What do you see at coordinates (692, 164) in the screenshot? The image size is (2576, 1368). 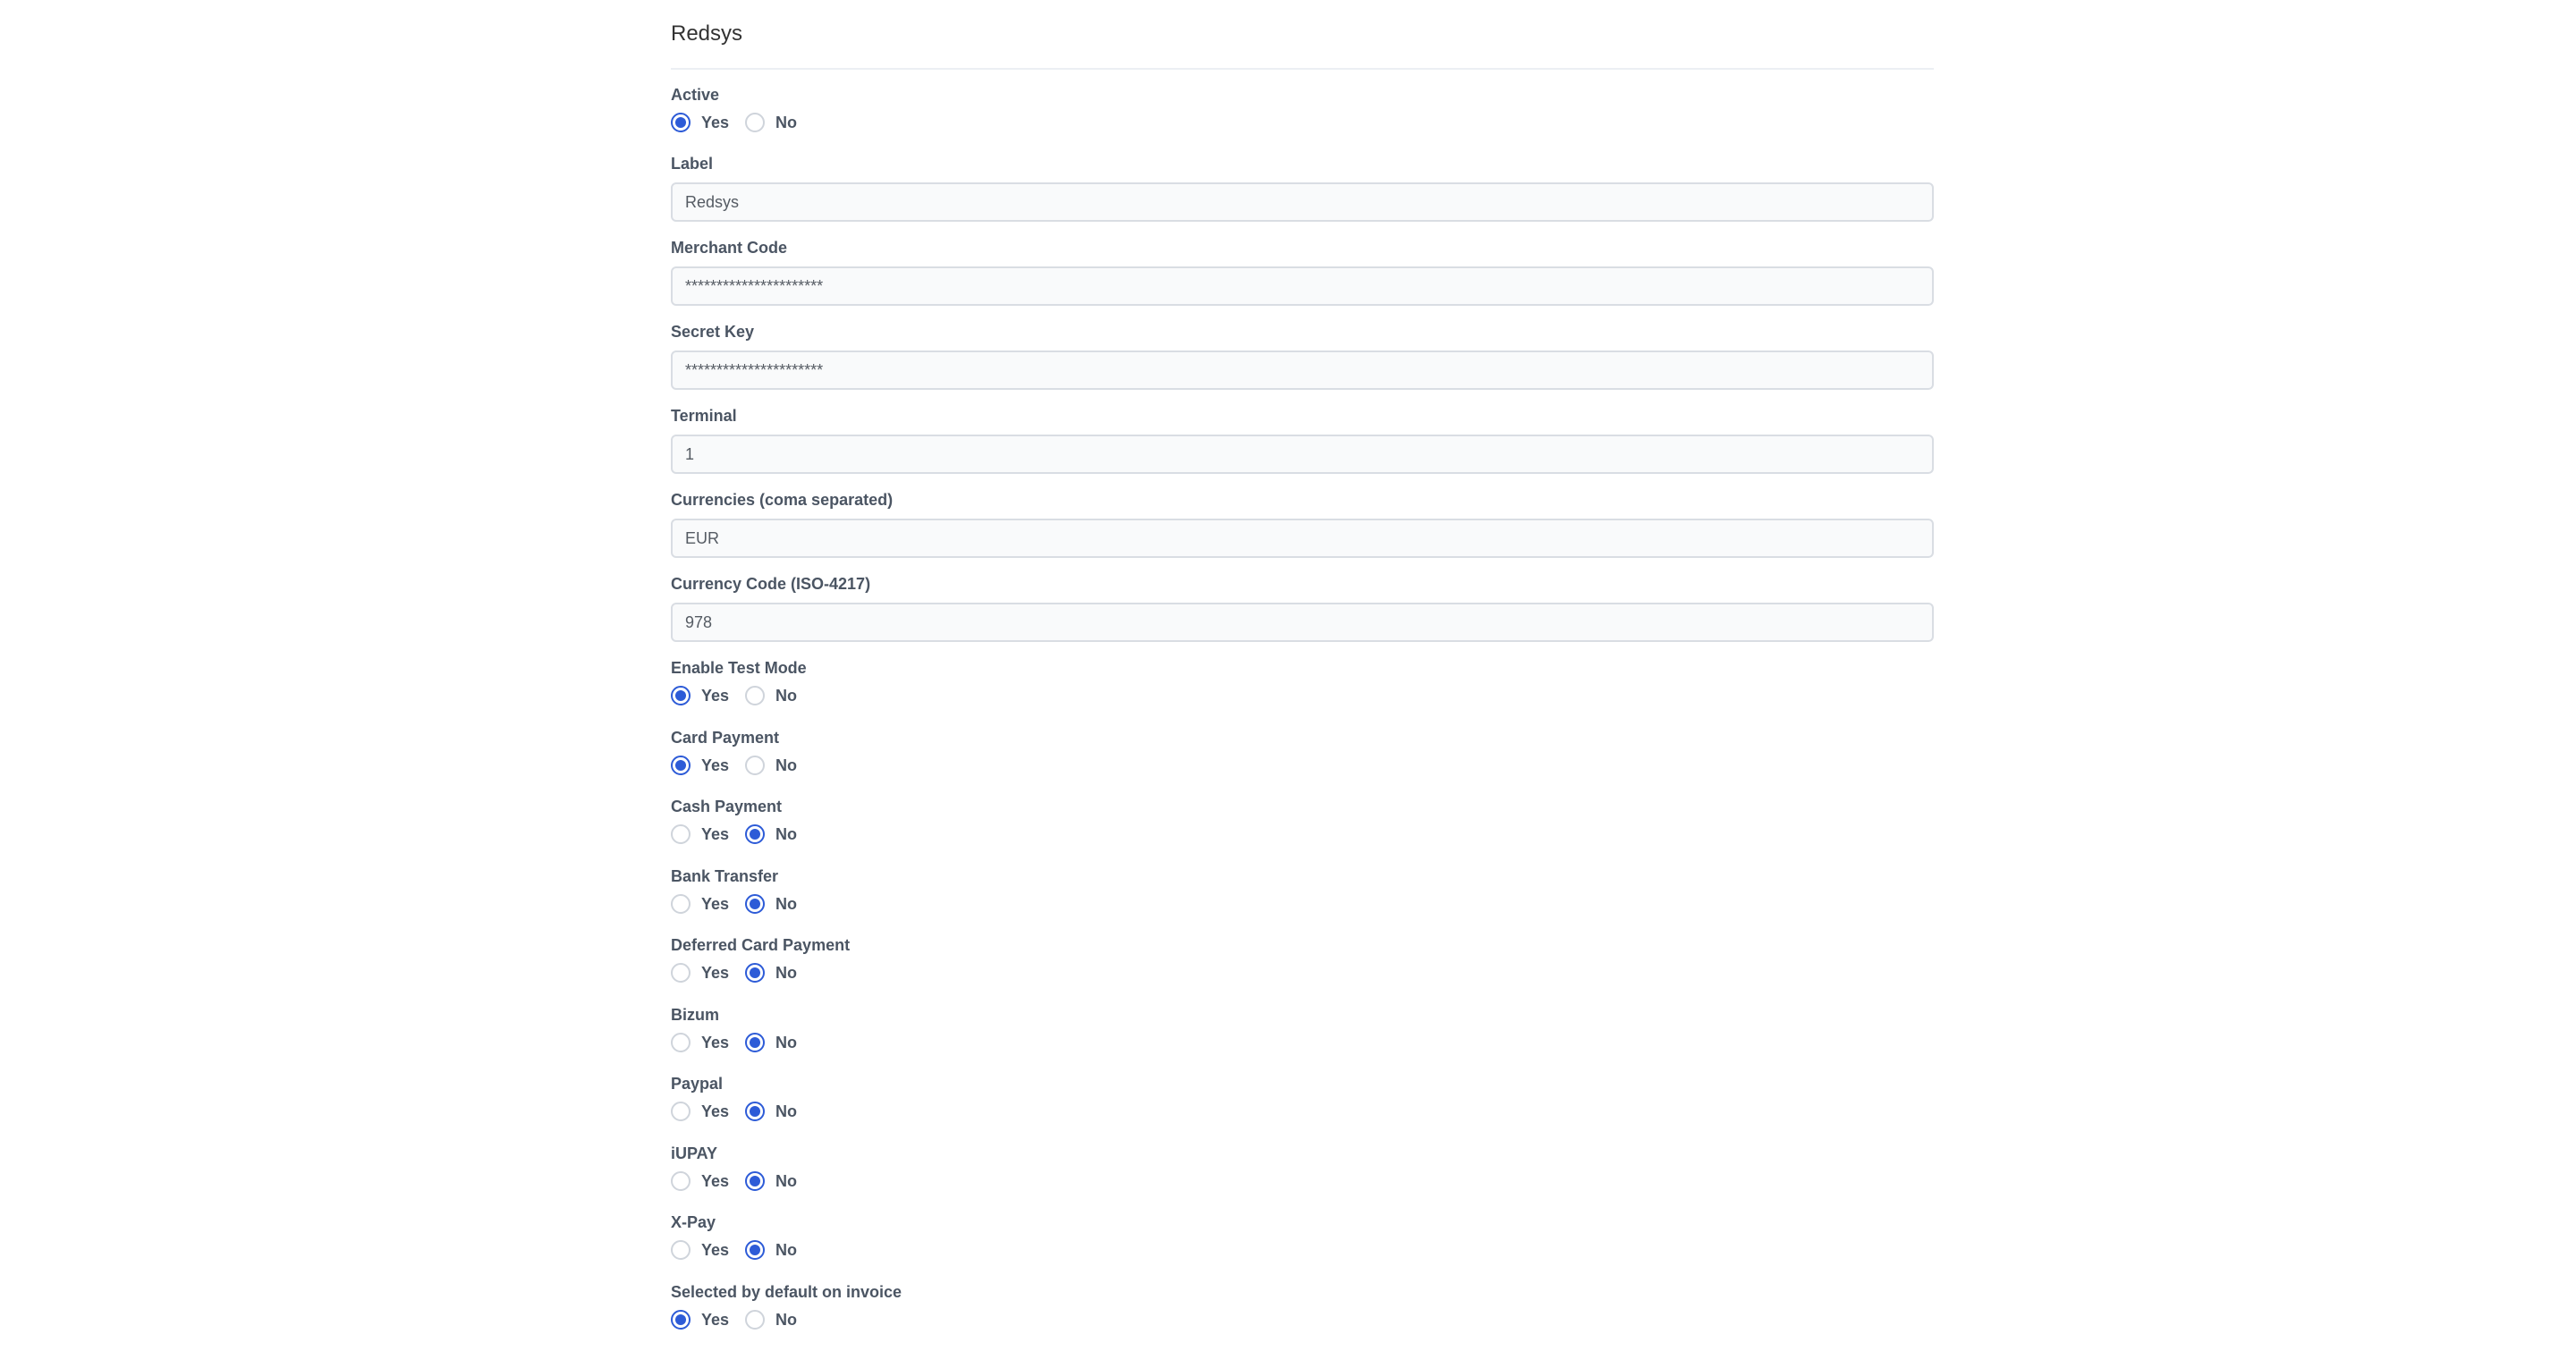 I see `field-label: Label` at bounding box center [692, 164].